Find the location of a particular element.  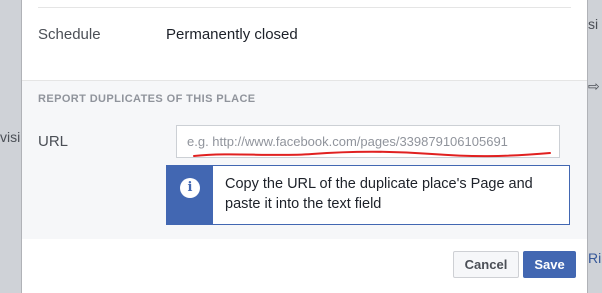

info-strip: i is located at coordinates (190, 195).